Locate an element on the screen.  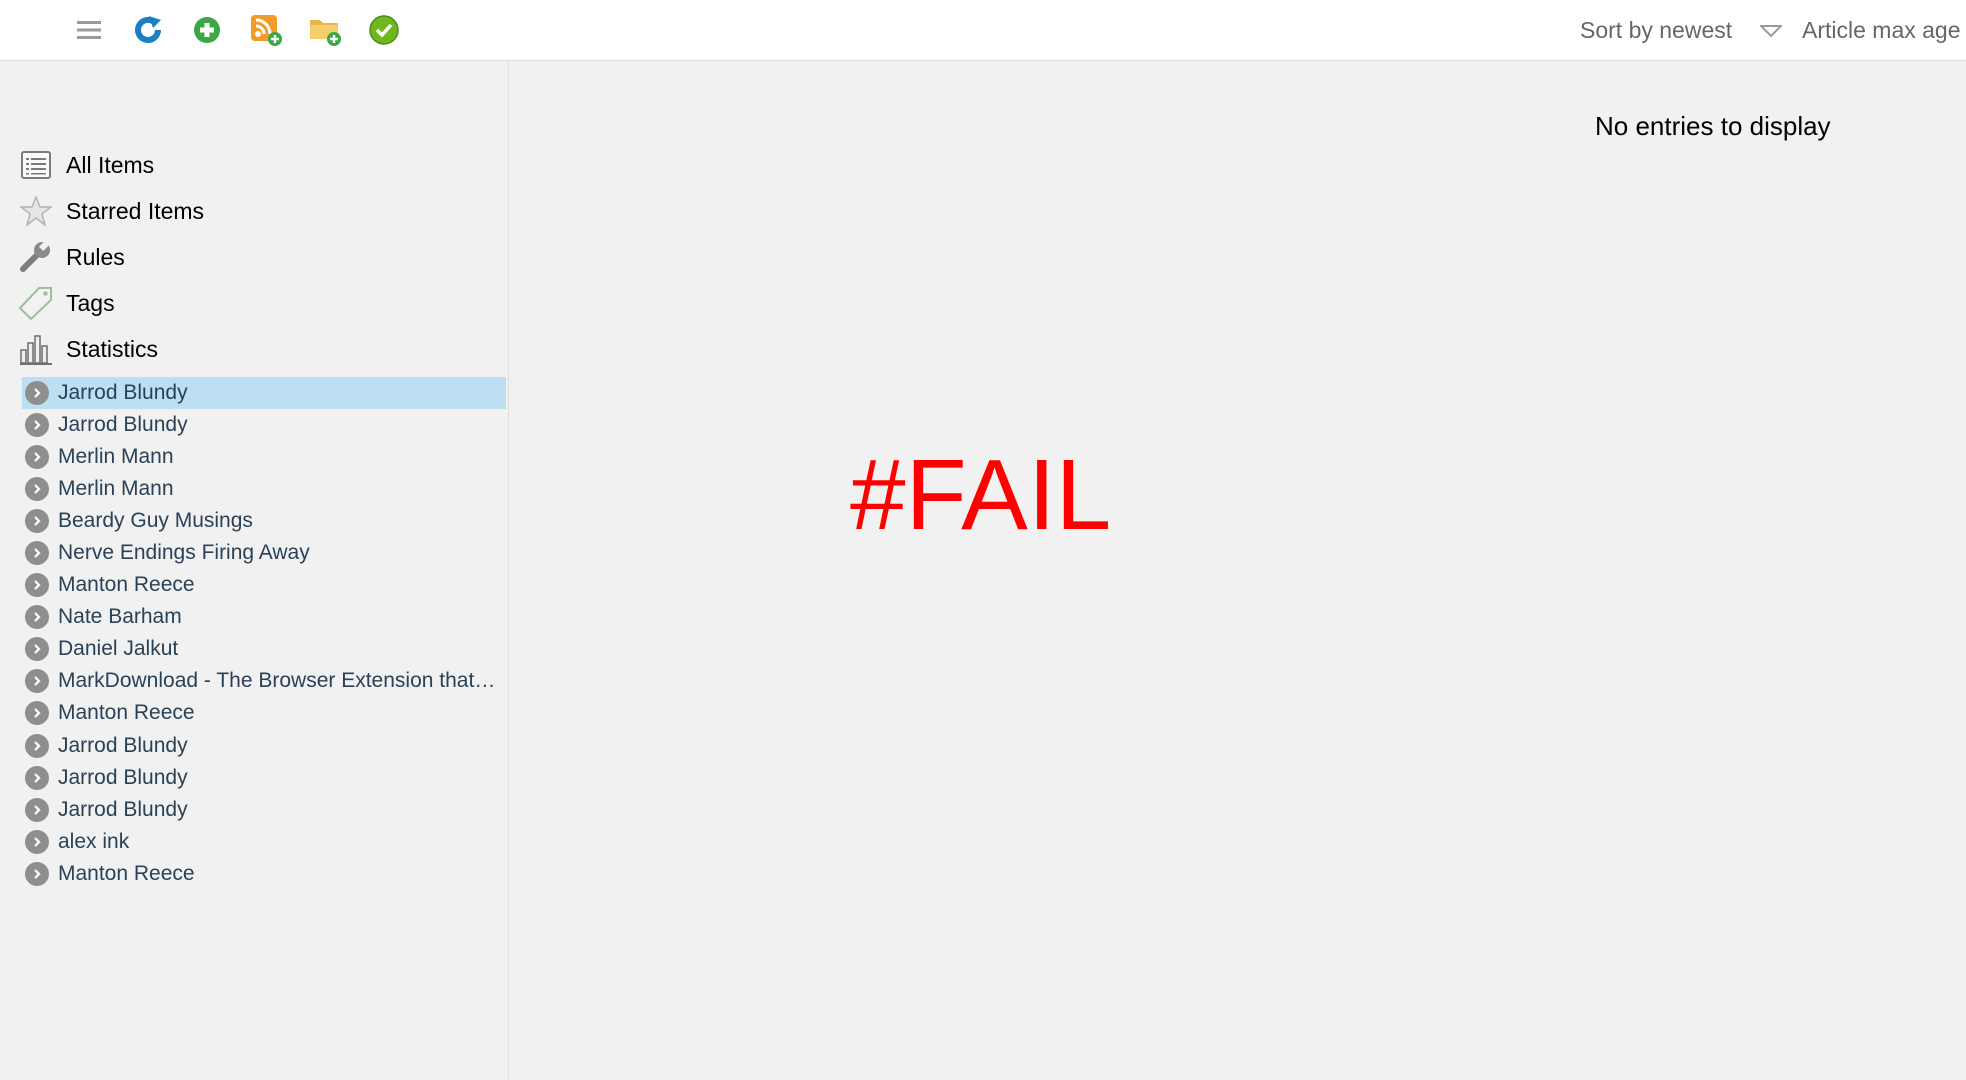
nav-label: All Items is located at coordinates (110, 164).